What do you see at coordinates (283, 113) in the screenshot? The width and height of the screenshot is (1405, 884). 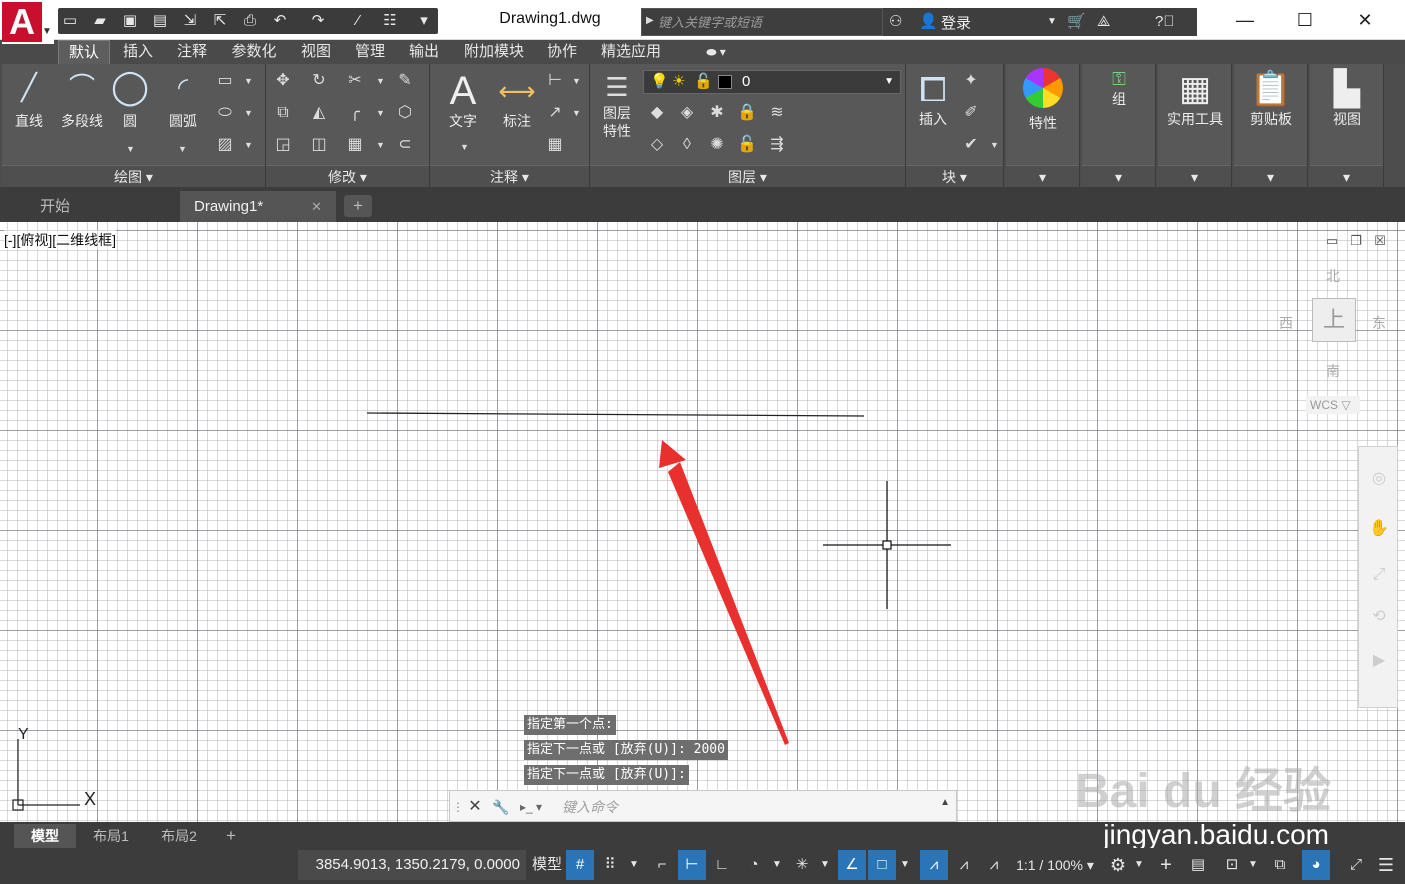 I see `copy-icon: ⧉` at bounding box center [283, 113].